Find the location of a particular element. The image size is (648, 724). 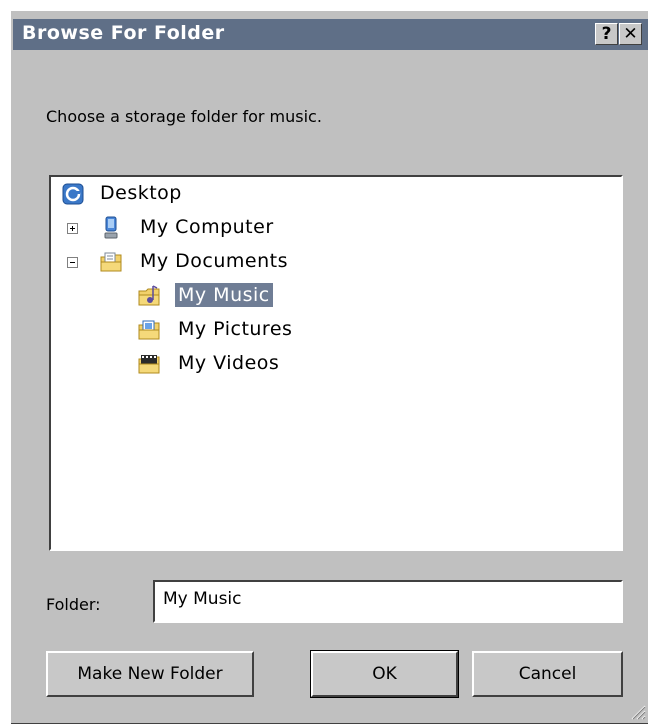

tree-item-label: My Videos is located at coordinates (229, 363).